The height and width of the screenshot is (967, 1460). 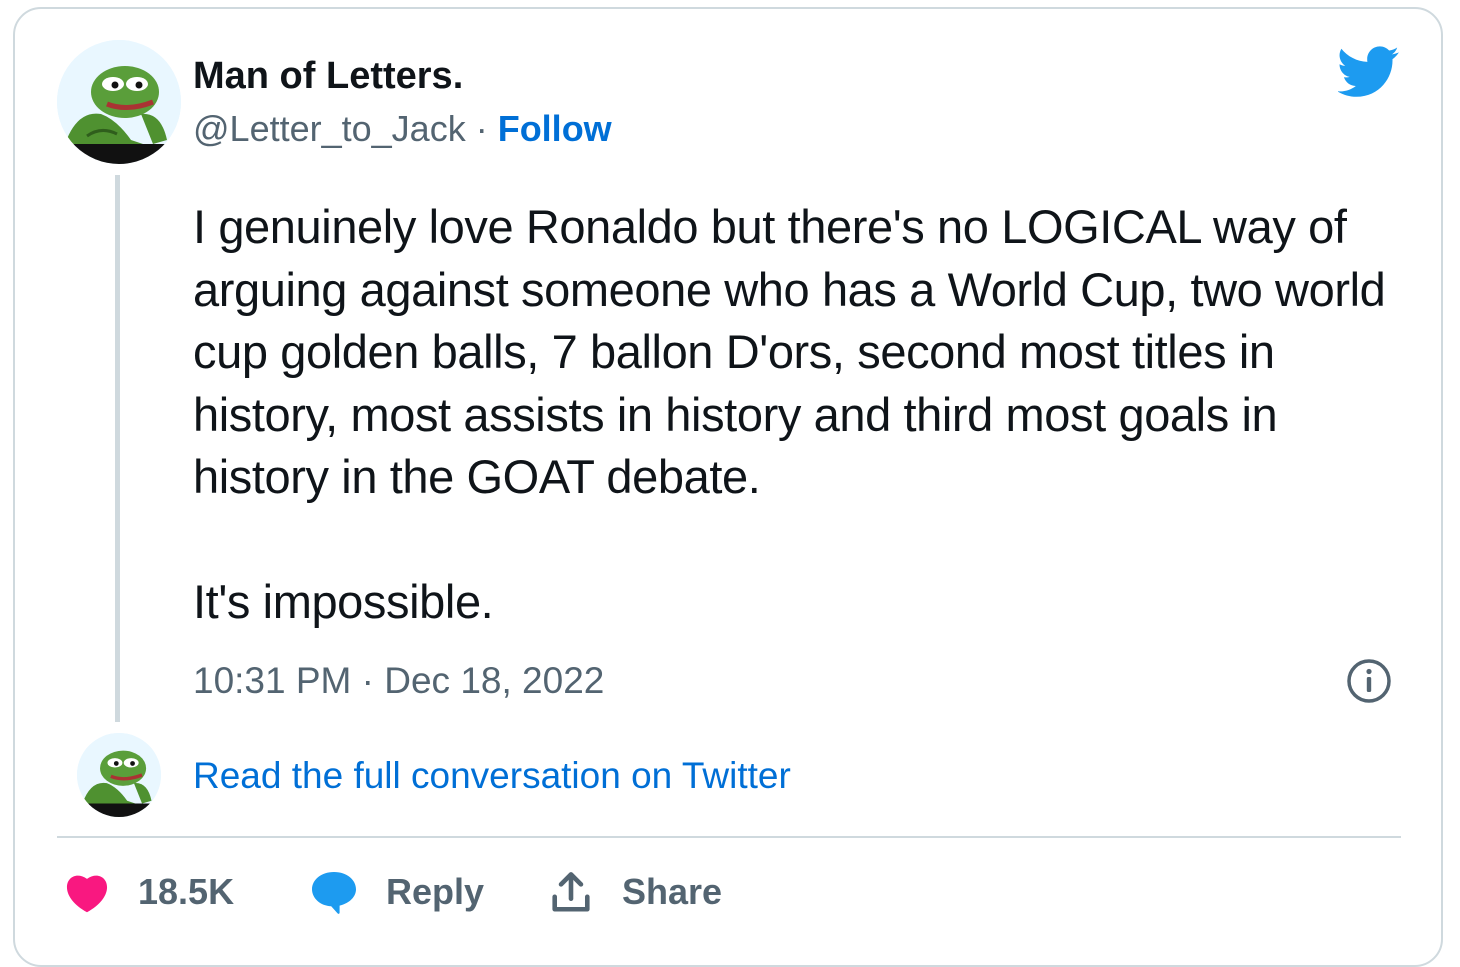 I want to click on reply-avatar, so click(x=119, y=775).